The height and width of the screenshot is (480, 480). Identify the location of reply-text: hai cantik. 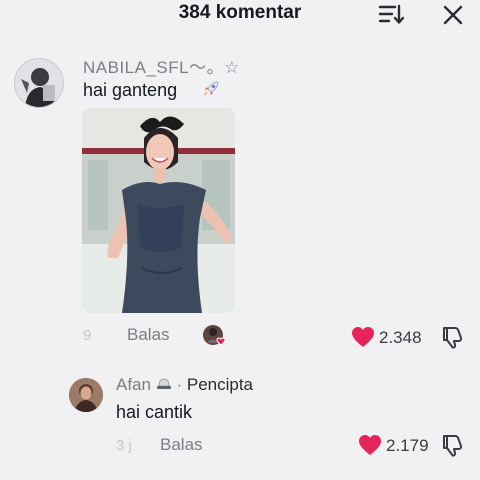
(154, 412).